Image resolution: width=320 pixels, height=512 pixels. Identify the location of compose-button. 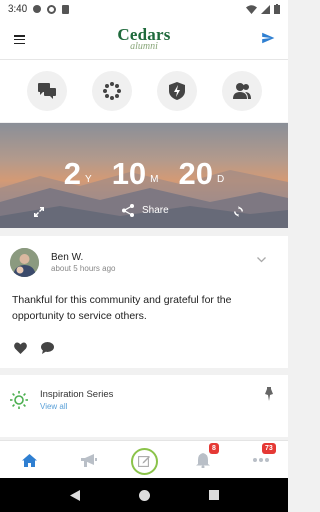
(144, 461).